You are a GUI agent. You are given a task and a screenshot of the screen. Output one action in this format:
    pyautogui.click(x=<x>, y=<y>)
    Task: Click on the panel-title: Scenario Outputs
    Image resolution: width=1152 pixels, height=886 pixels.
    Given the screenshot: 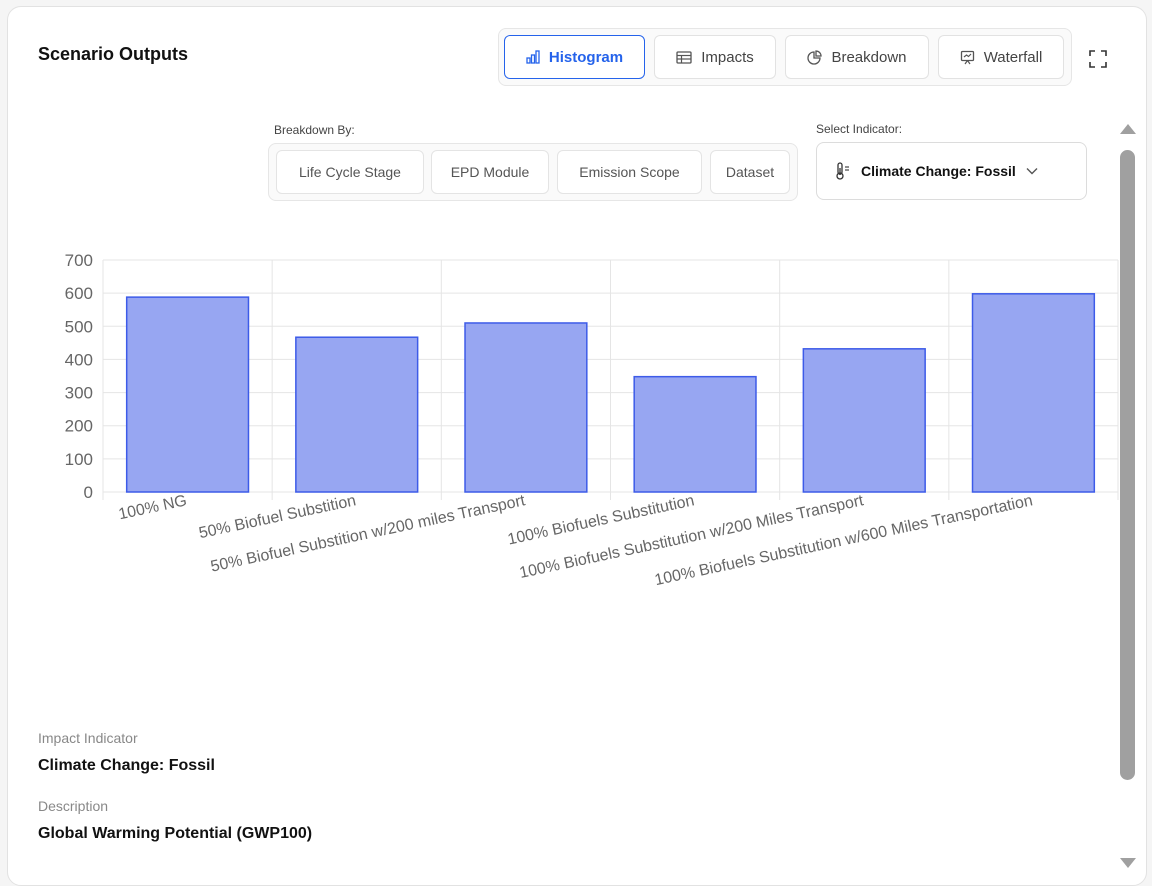 What is the action you would take?
    pyautogui.click(x=113, y=54)
    